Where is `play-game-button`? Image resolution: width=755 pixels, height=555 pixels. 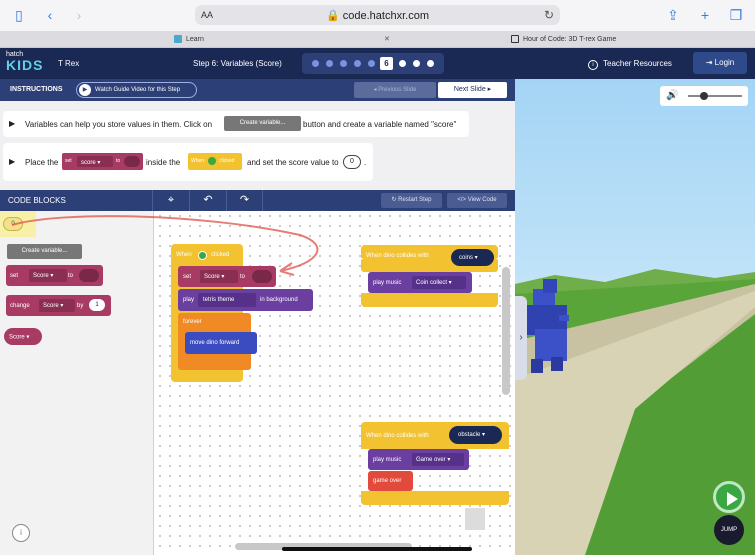 play-game-button is located at coordinates (729, 497).